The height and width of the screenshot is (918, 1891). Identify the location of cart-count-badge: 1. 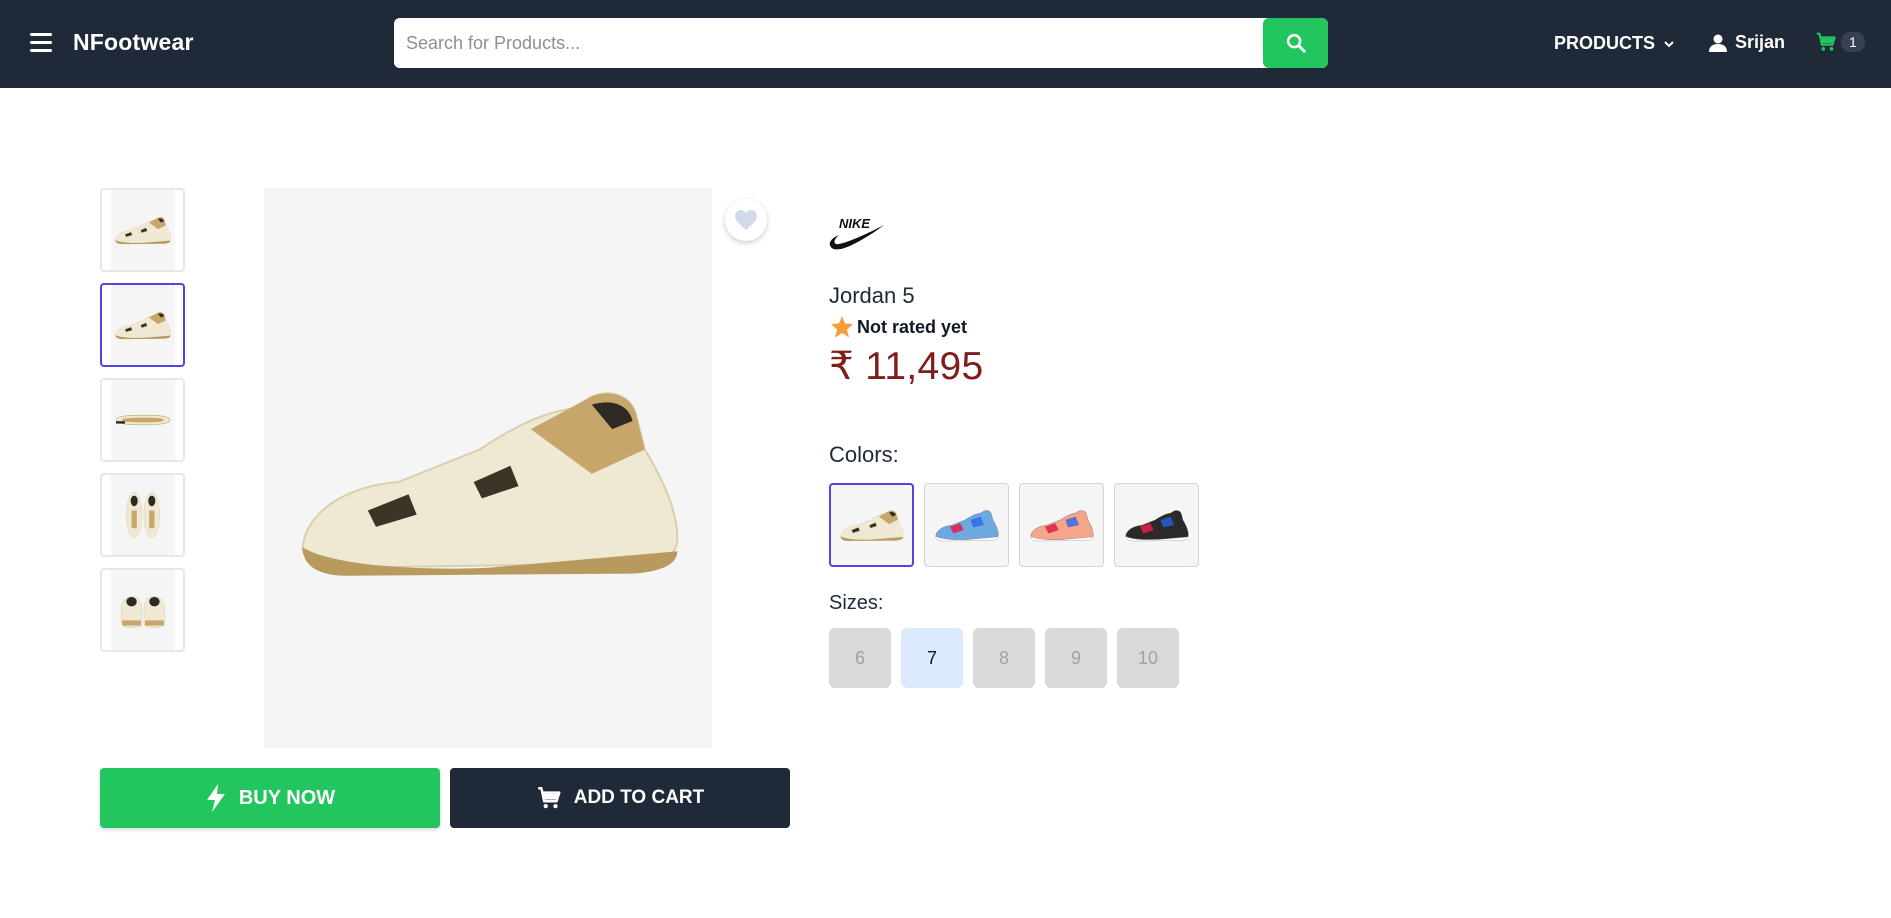
(1853, 42).